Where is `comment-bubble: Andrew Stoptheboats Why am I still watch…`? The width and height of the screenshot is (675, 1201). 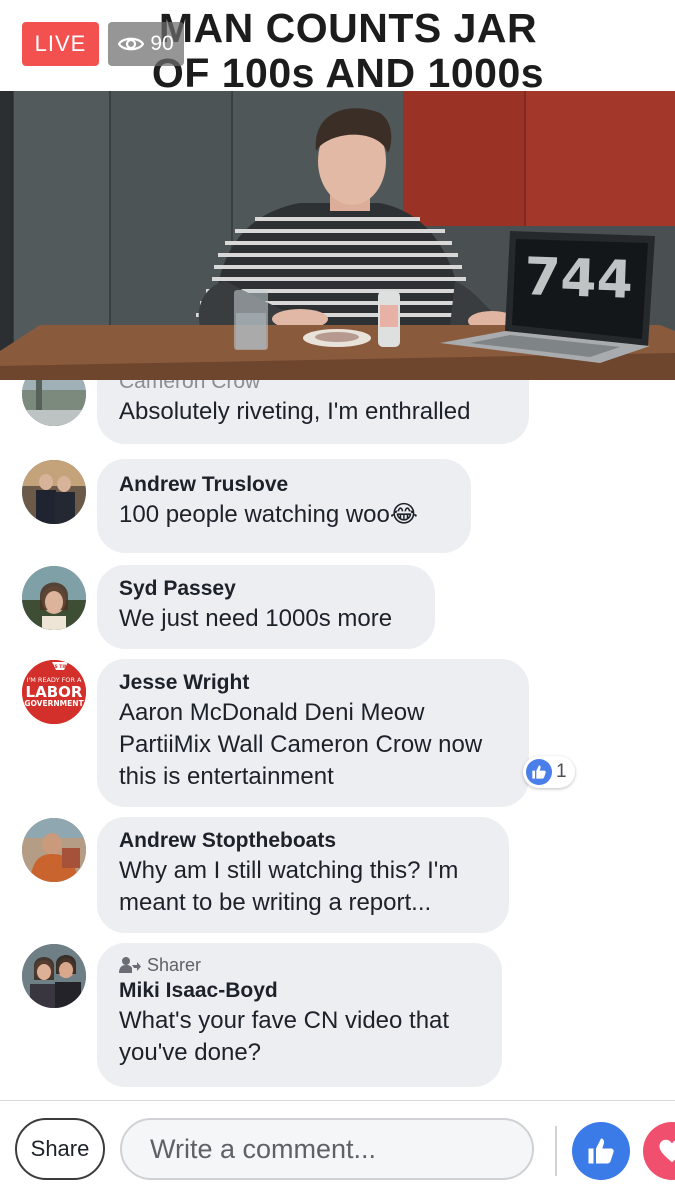 comment-bubble: Andrew Stoptheboats Why am I still watch… is located at coordinates (303, 875).